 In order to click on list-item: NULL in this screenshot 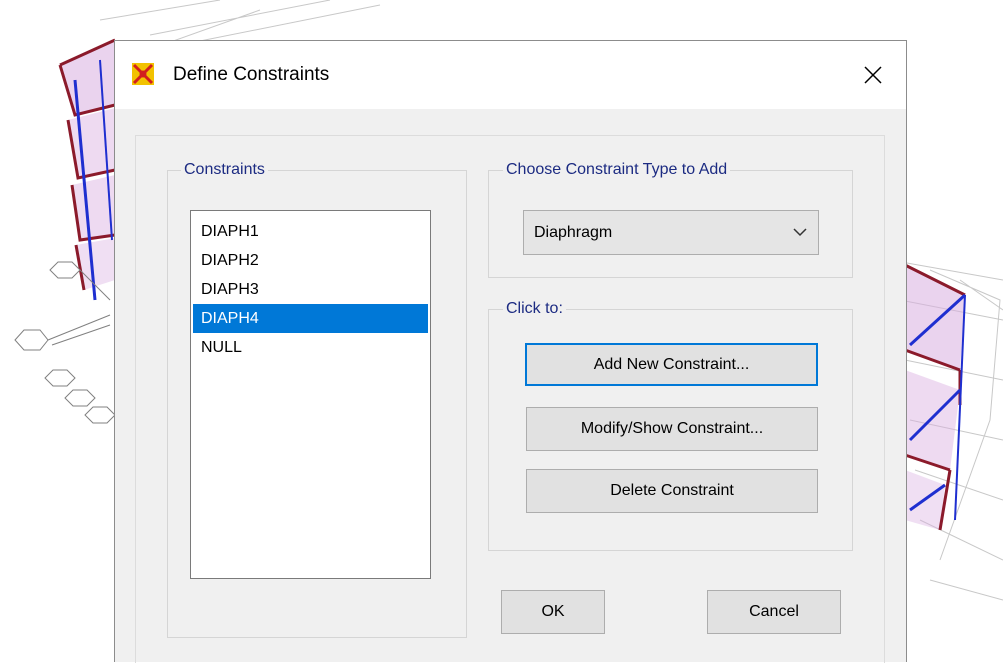, I will do `click(310, 347)`.